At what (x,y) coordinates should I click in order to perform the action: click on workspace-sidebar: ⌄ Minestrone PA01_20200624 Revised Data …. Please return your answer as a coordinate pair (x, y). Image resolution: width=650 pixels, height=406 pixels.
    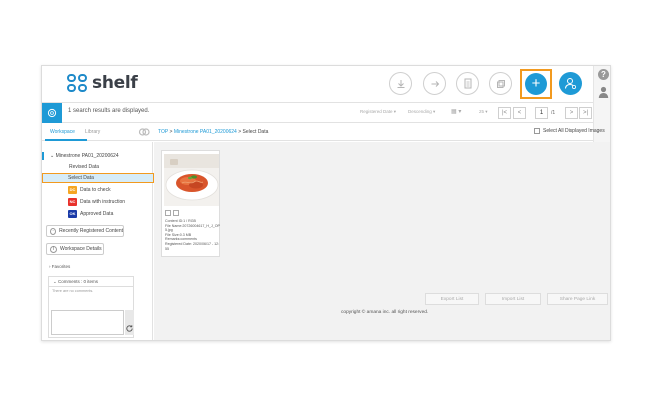
    Looking at the image, I should click on (98, 241).